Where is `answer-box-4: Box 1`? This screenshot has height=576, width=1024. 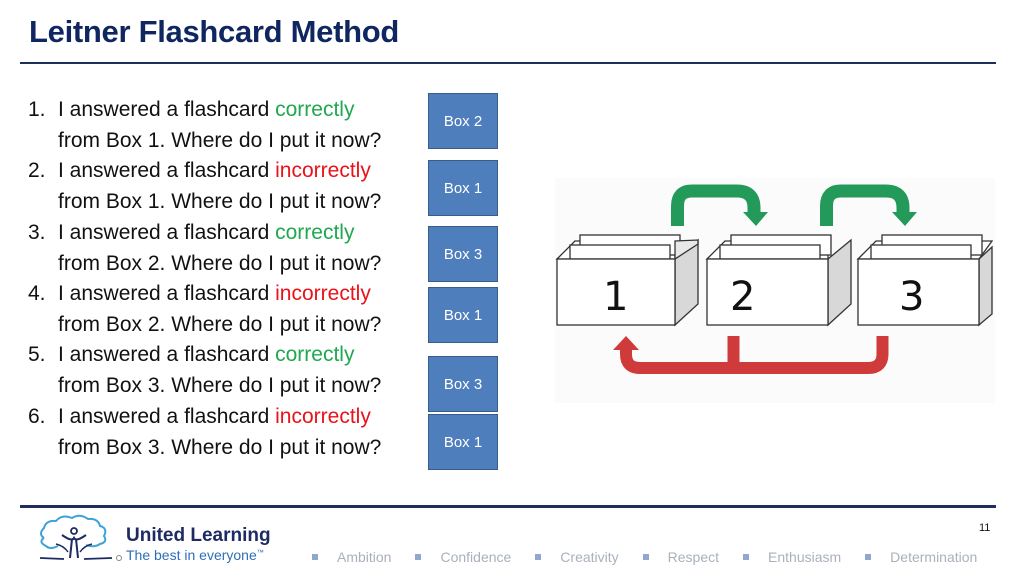
answer-box-4: Box 1 is located at coordinates (463, 315).